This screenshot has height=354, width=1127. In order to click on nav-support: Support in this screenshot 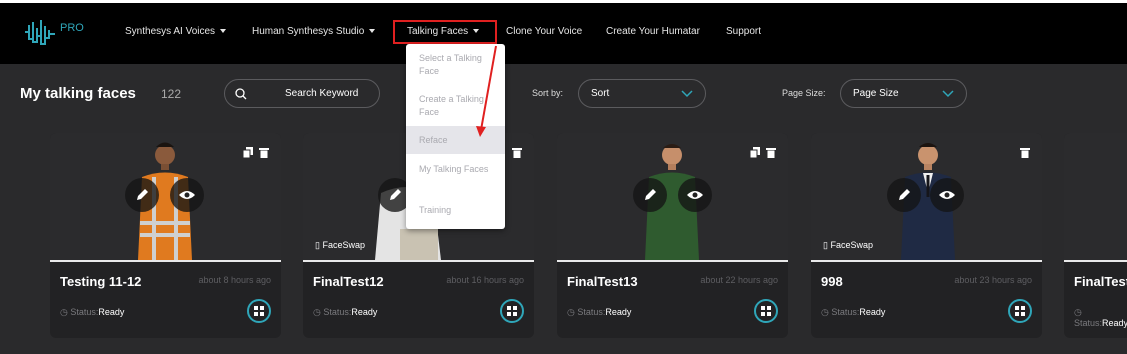, I will do `click(743, 34)`.